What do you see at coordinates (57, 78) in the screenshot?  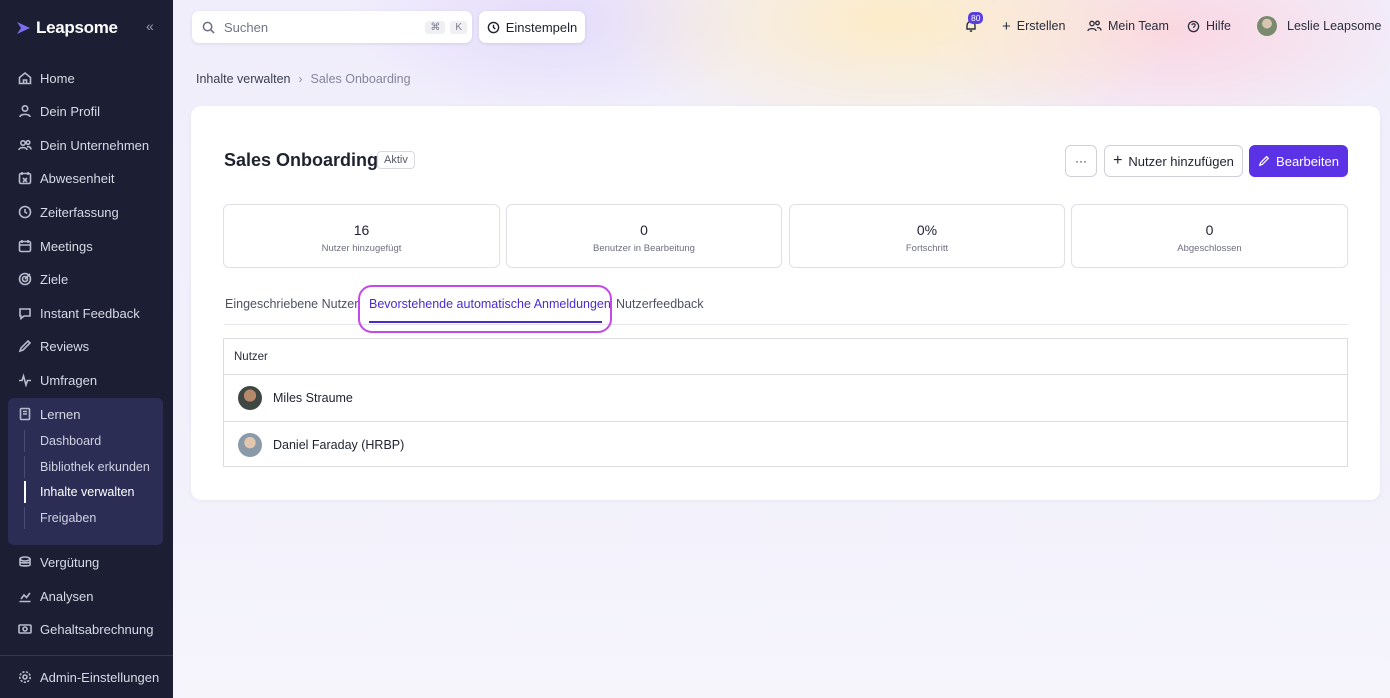 I see `sidebar-item-label: Home` at bounding box center [57, 78].